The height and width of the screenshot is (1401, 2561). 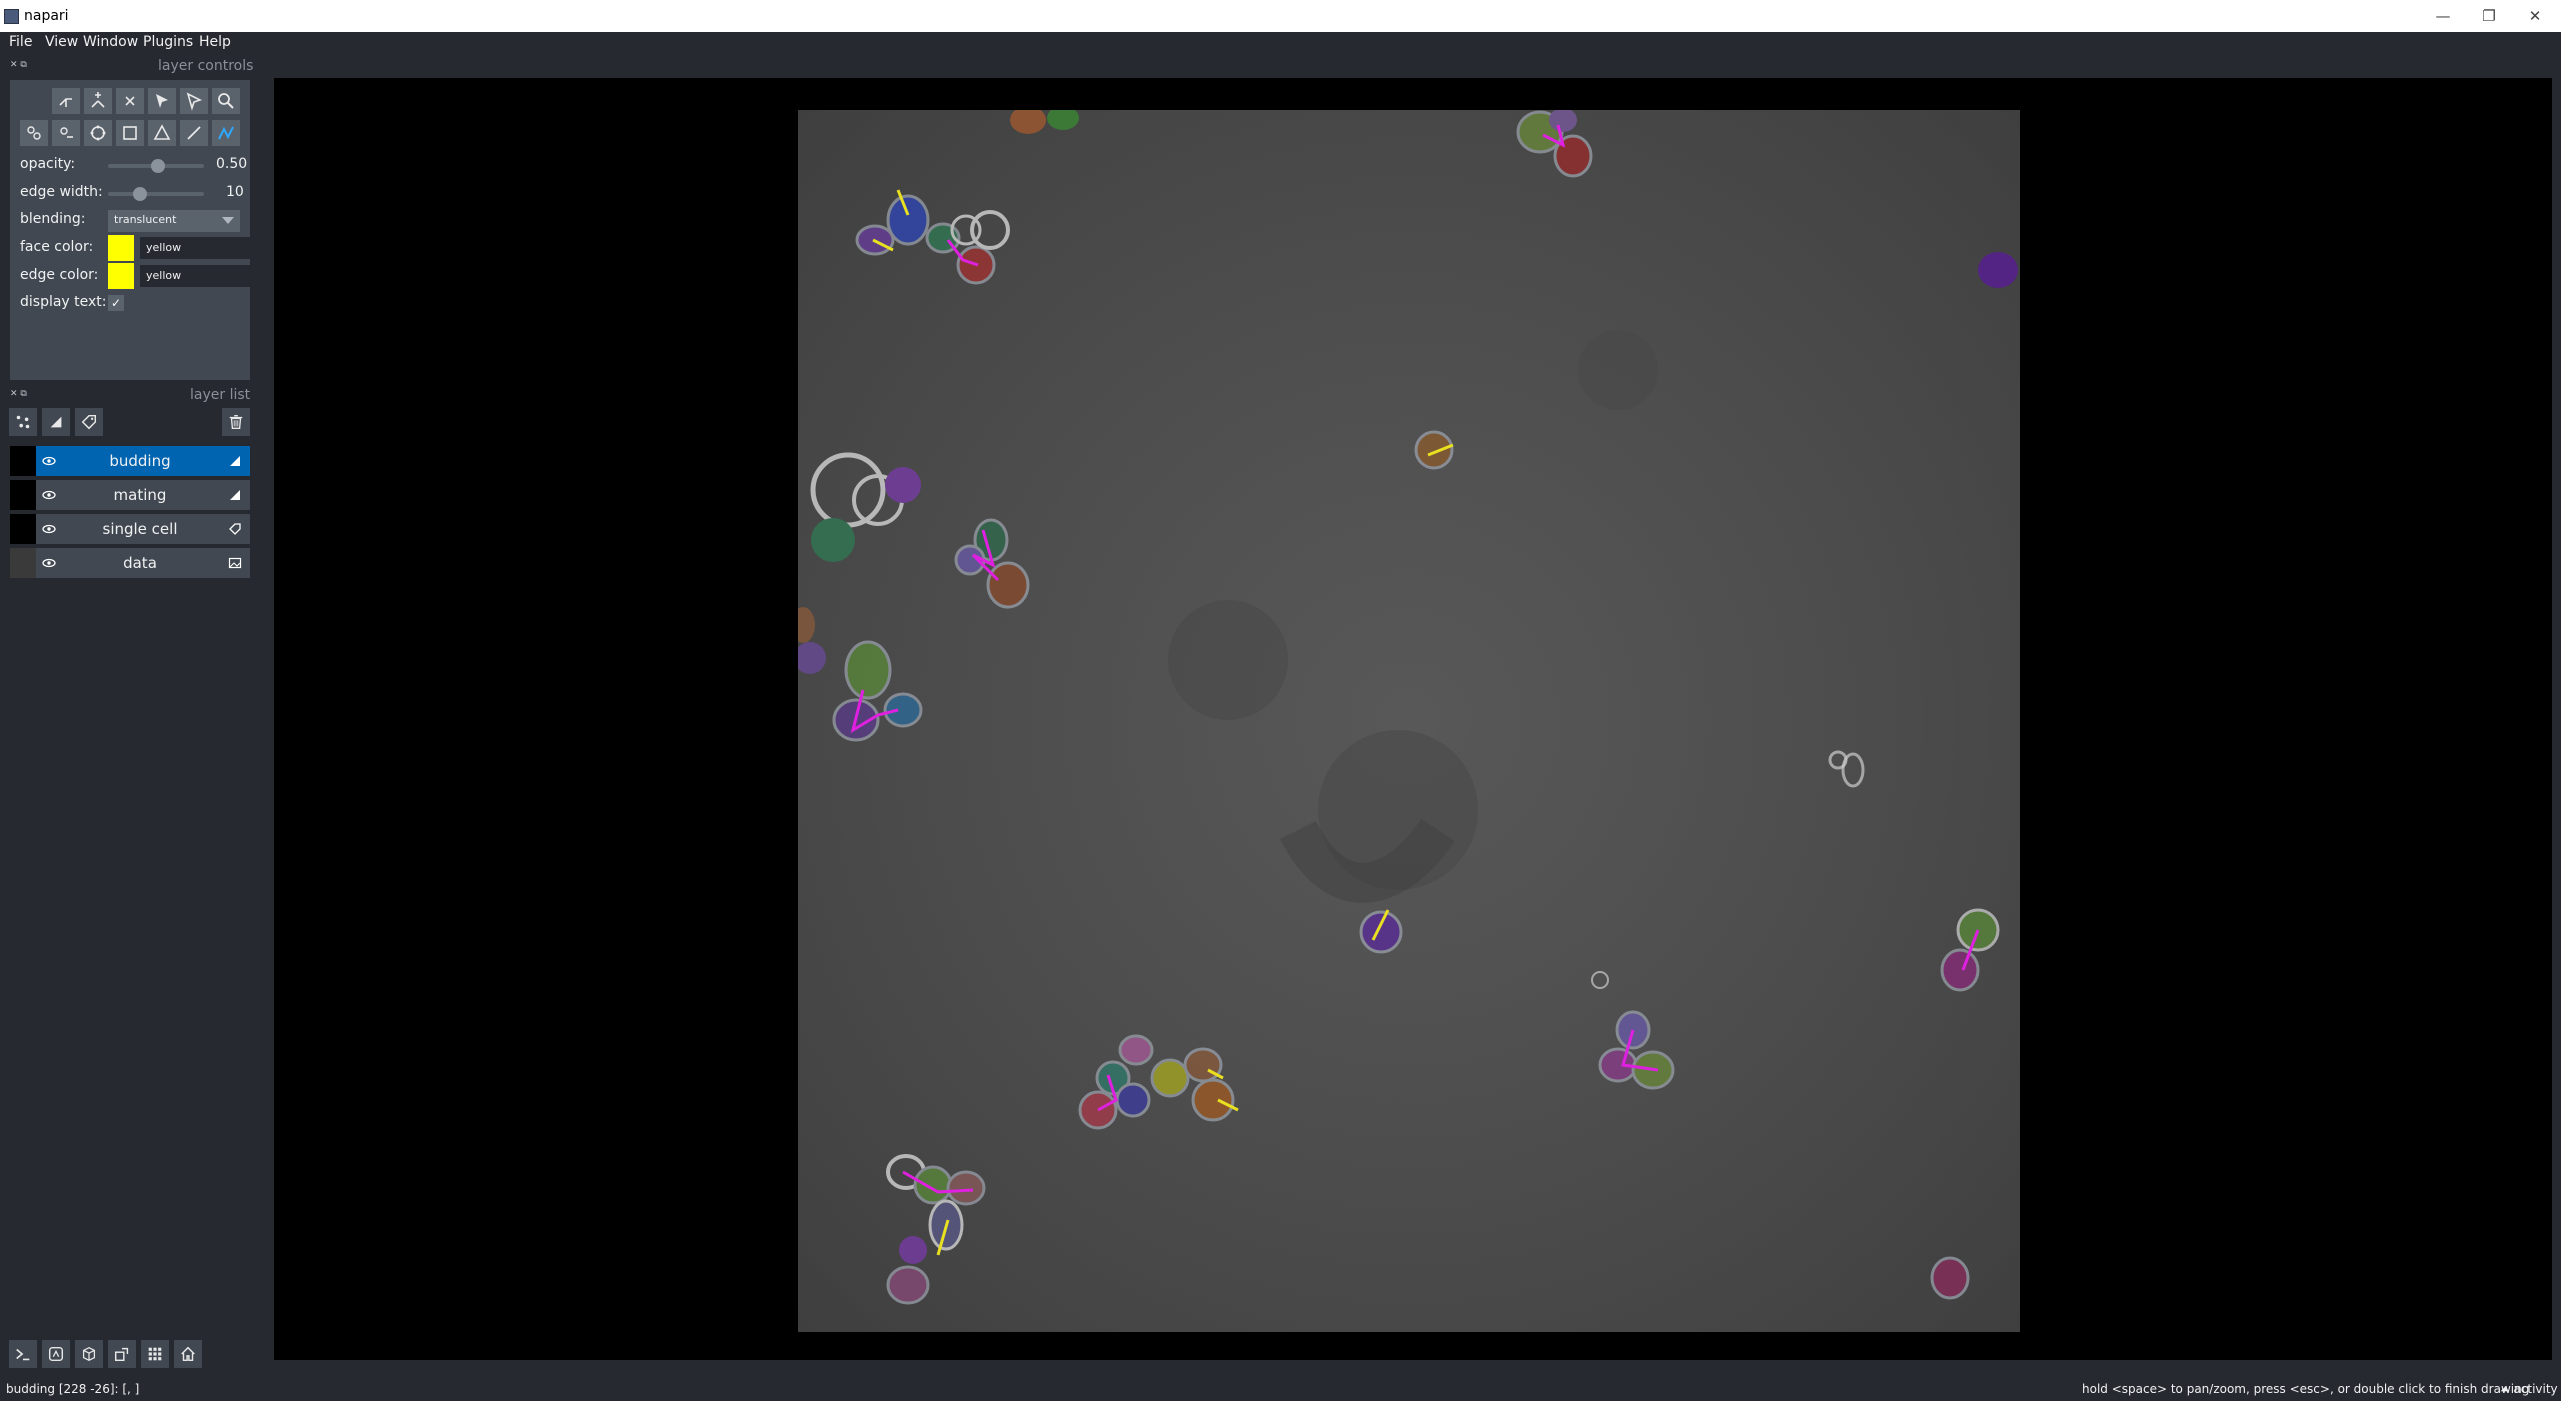 What do you see at coordinates (162, 101) in the screenshot?
I see `select-icon` at bounding box center [162, 101].